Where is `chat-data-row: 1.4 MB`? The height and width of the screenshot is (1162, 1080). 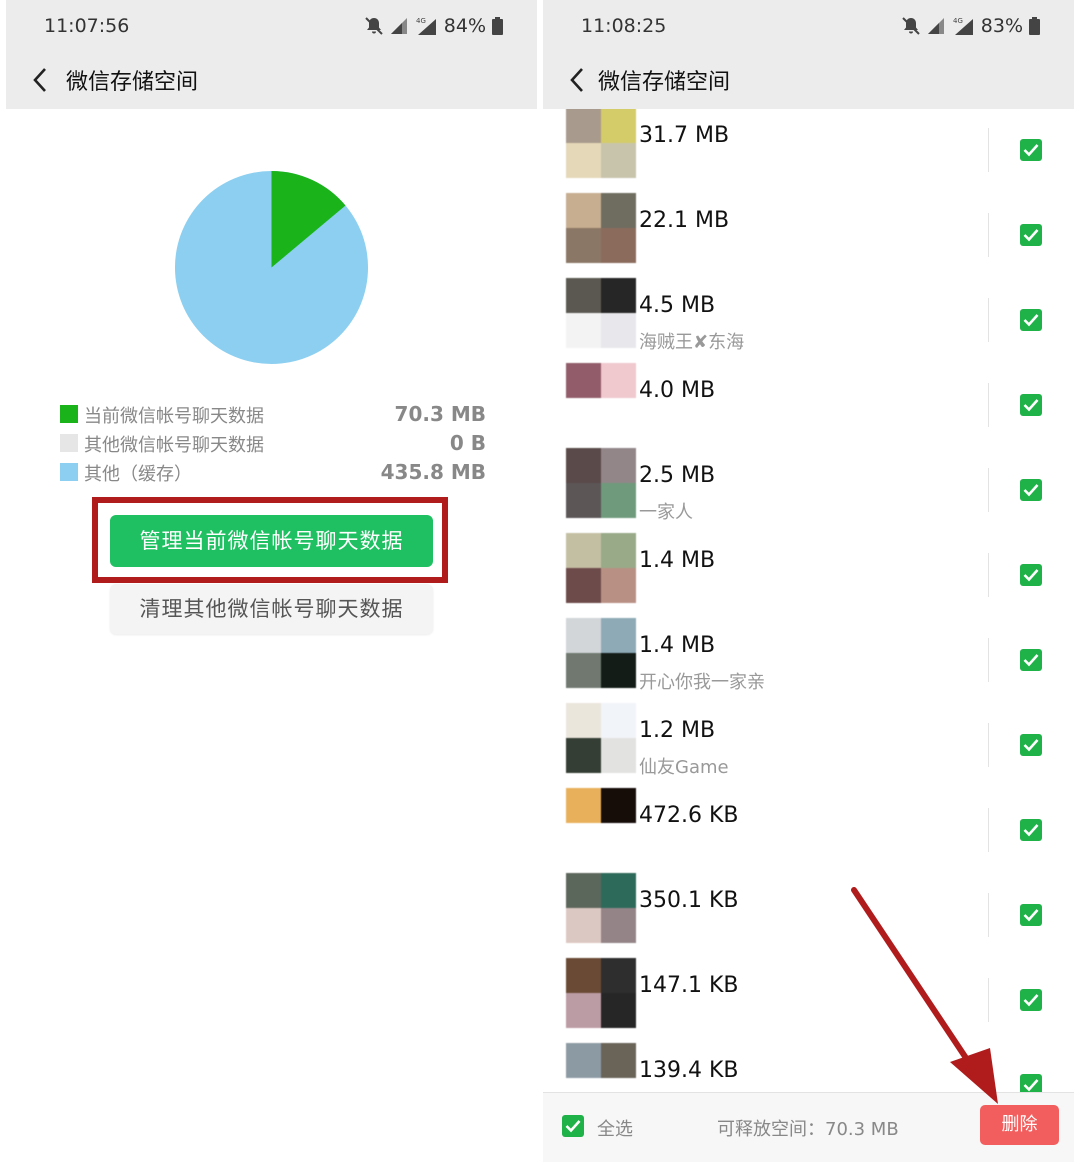
chat-data-row: 1.4 MB is located at coordinates (811, 575).